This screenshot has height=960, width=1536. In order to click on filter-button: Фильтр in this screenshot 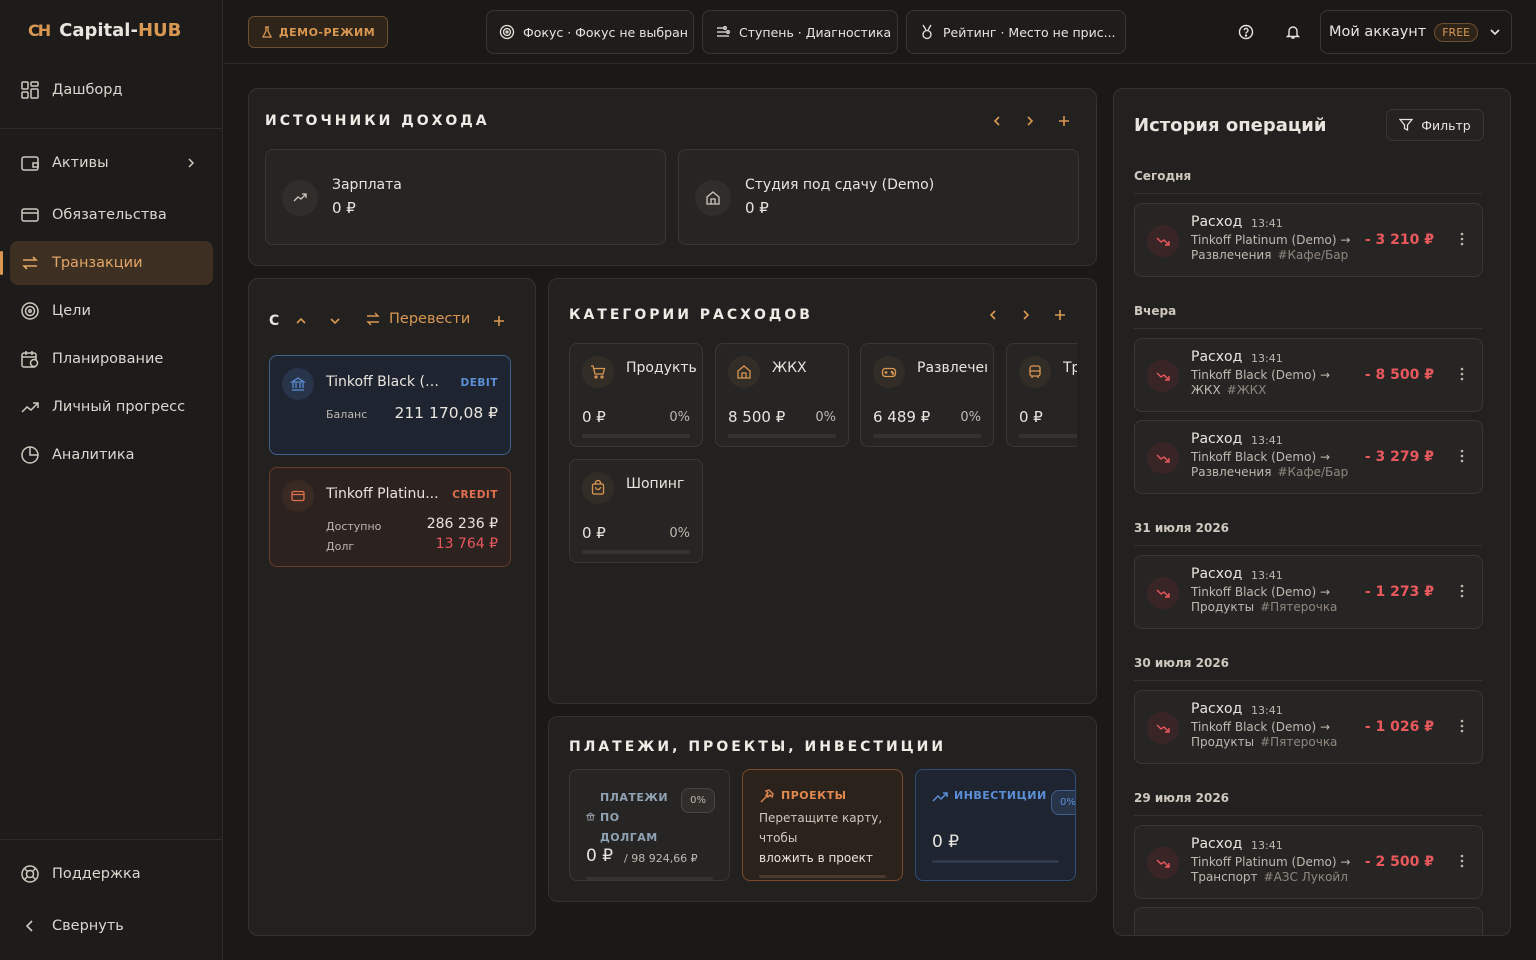, I will do `click(1435, 125)`.